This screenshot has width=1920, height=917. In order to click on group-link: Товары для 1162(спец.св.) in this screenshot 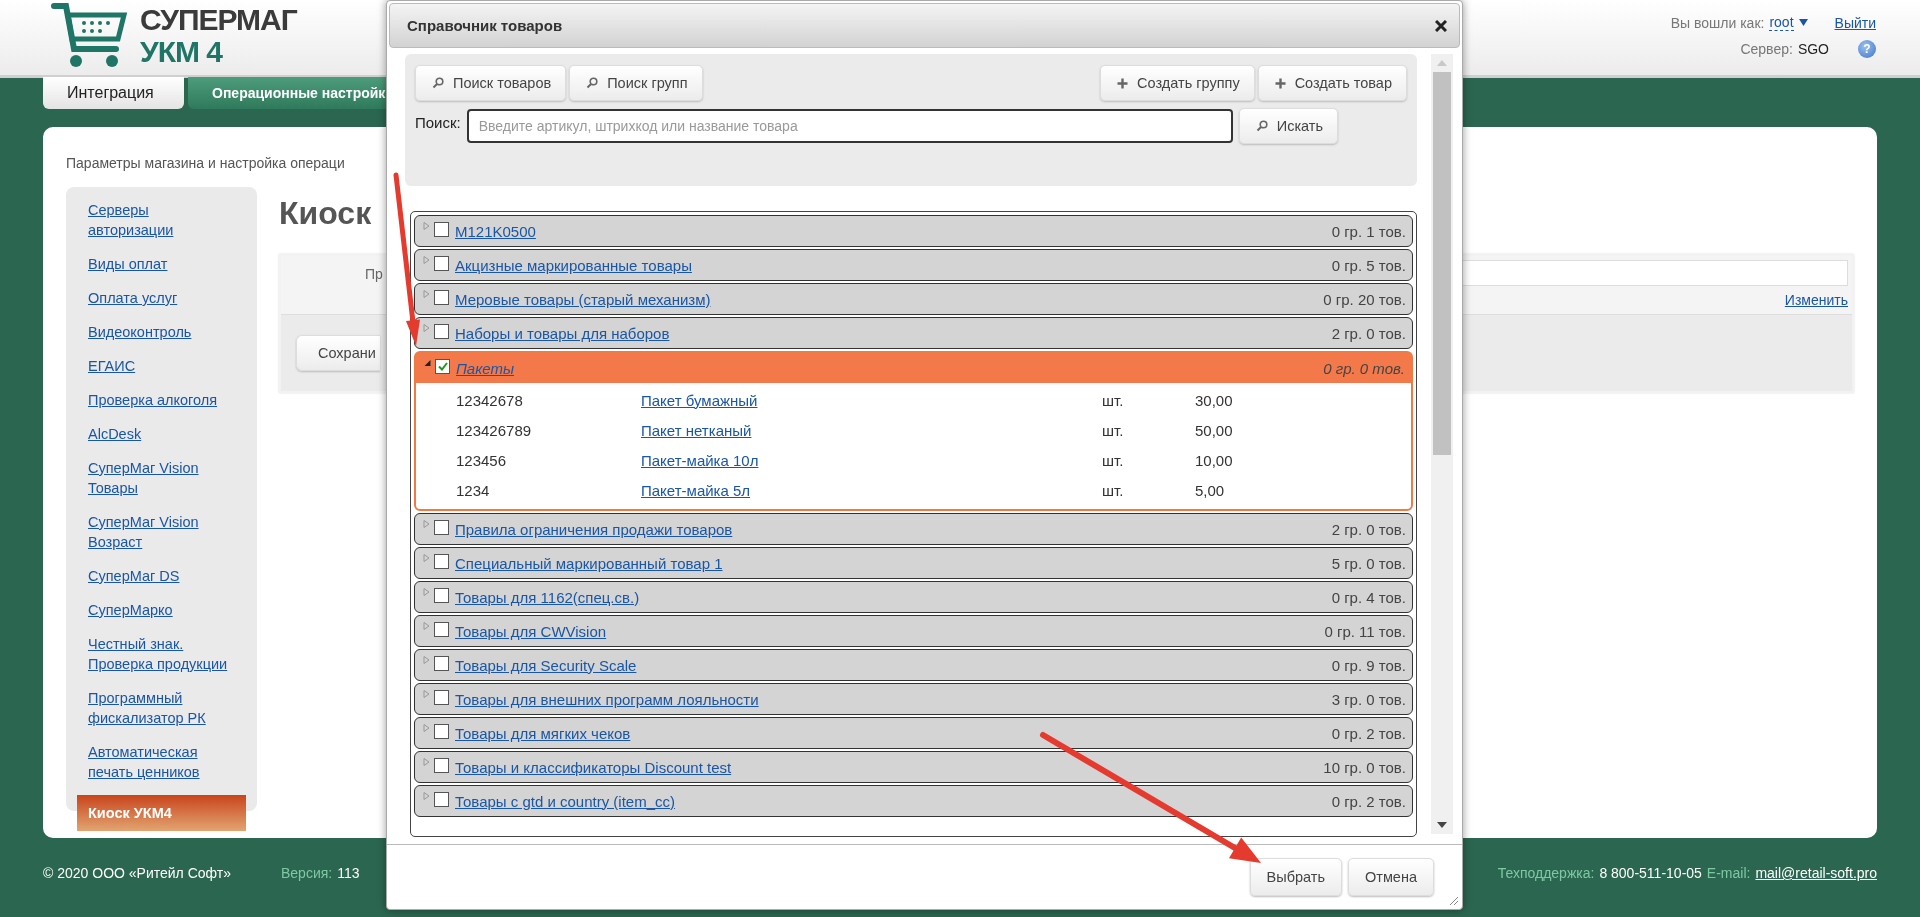, I will do `click(547, 597)`.